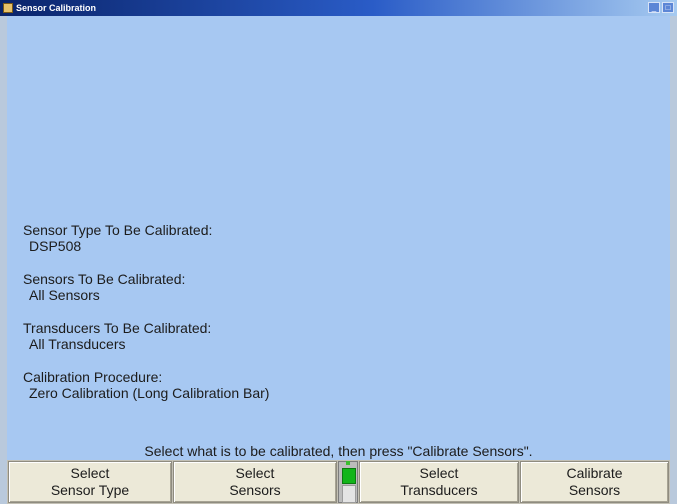  What do you see at coordinates (594, 473) in the screenshot?
I see `button-line1: Calibrate` at bounding box center [594, 473].